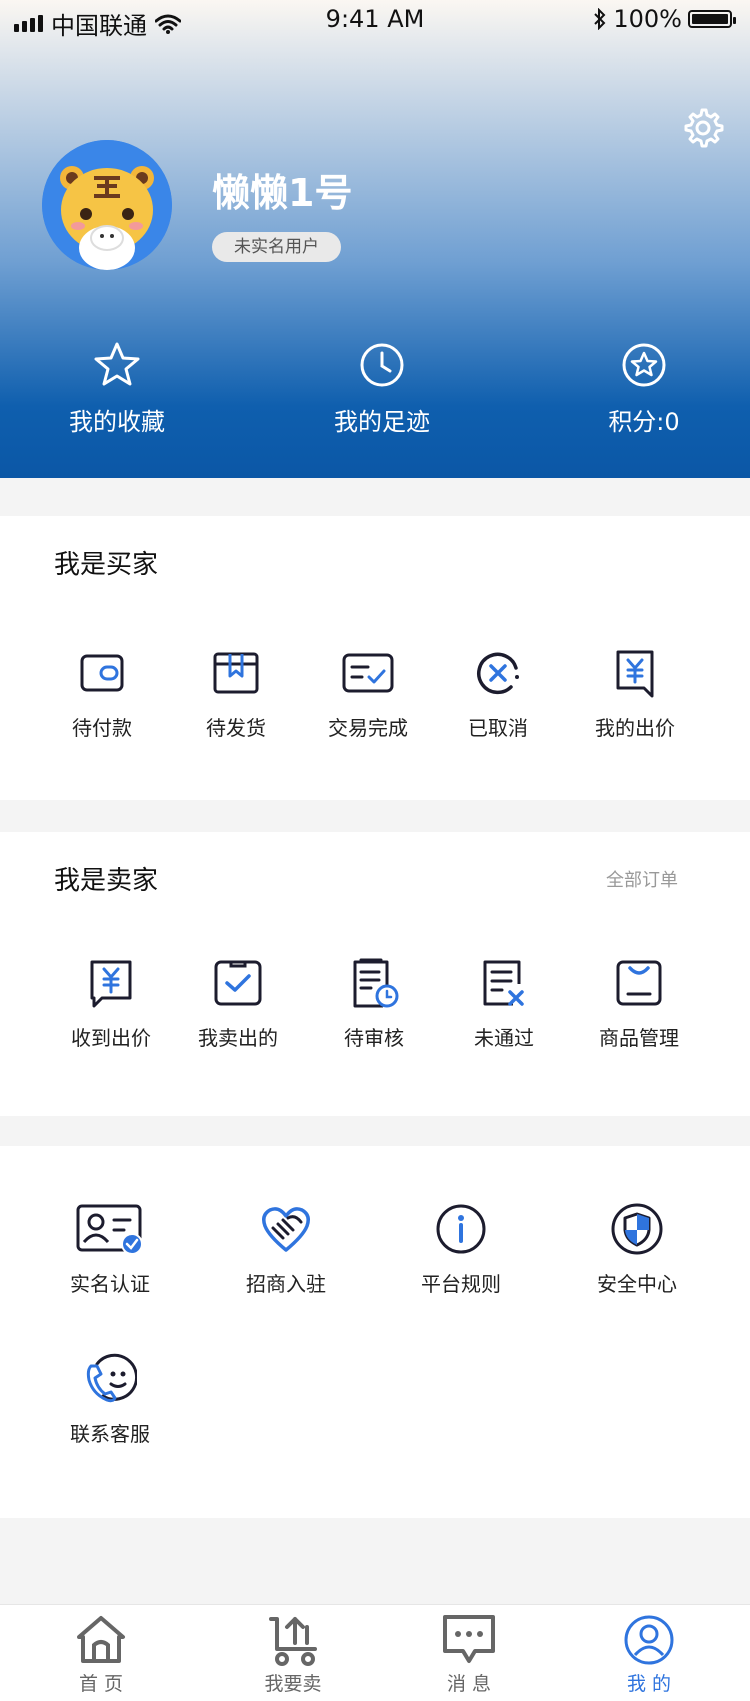 The image size is (750, 1701). Describe the element at coordinates (102, 728) in the screenshot. I see `pending-payment-label: 待付款` at that location.